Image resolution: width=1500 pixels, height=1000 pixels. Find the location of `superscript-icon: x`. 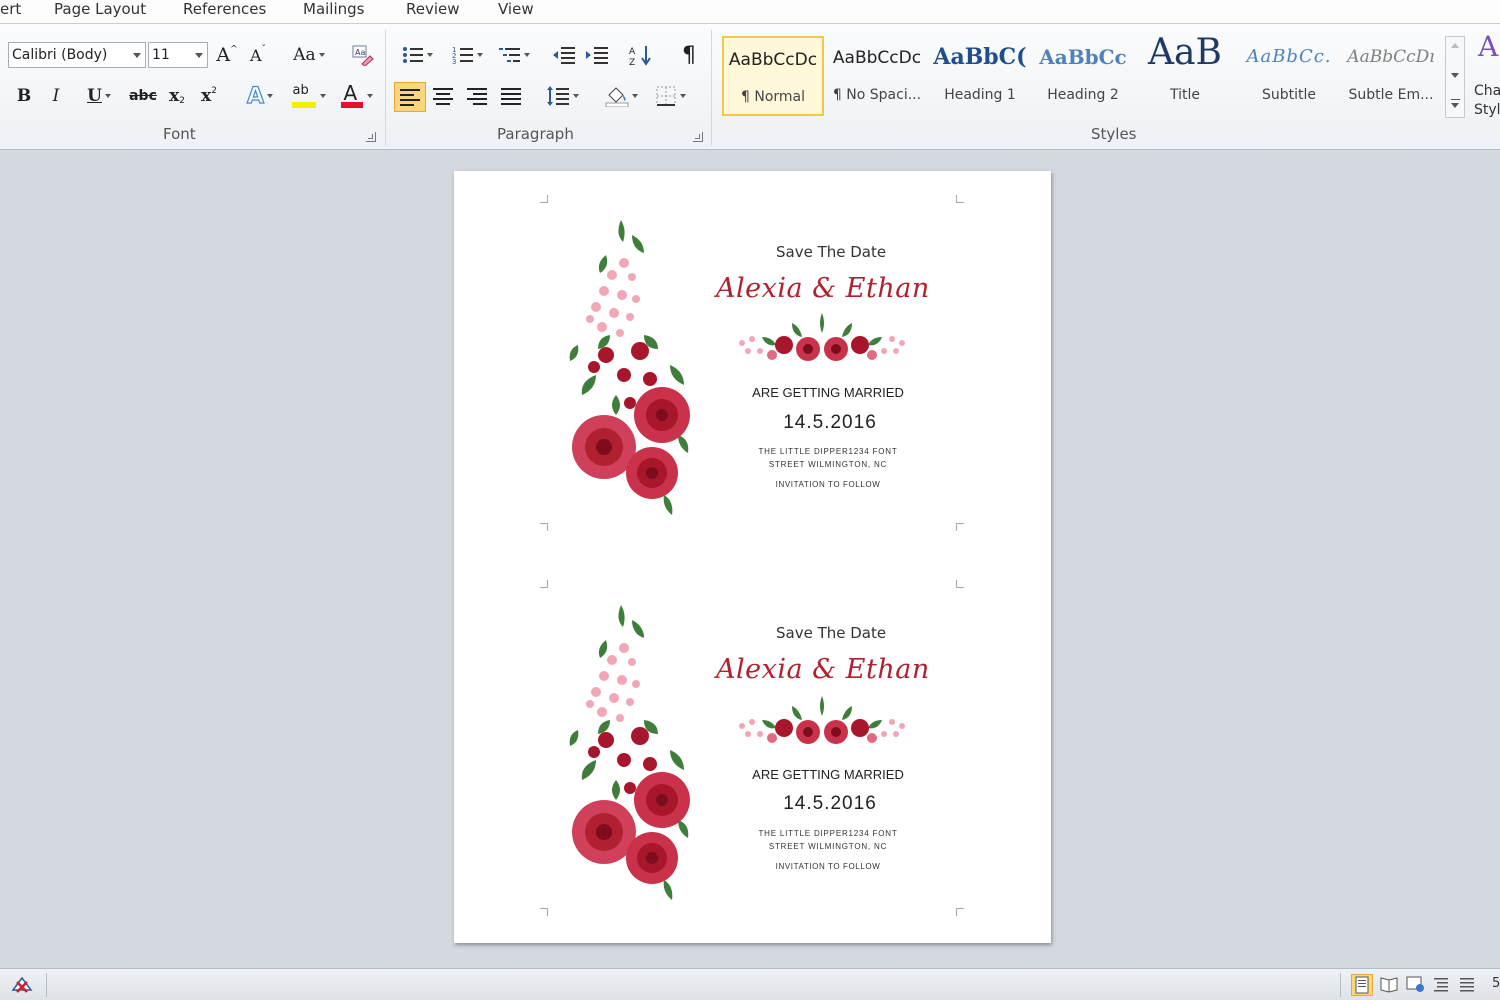

superscript-icon: x is located at coordinates (206, 96).